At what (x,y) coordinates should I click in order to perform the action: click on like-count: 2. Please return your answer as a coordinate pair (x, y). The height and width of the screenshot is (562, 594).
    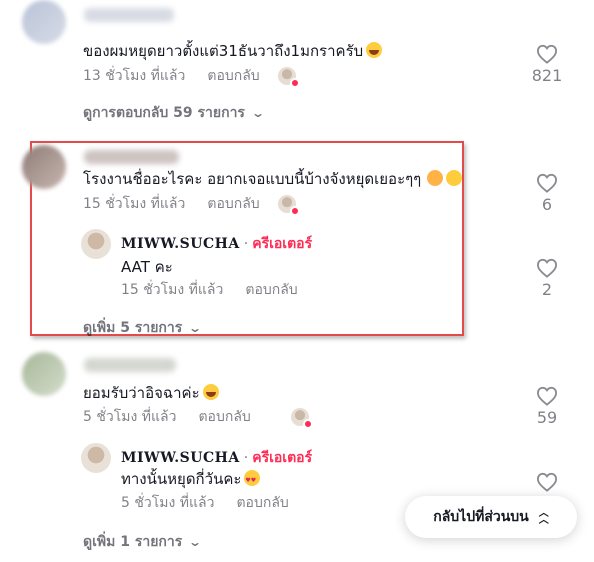
    Looking at the image, I should click on (547, 289).